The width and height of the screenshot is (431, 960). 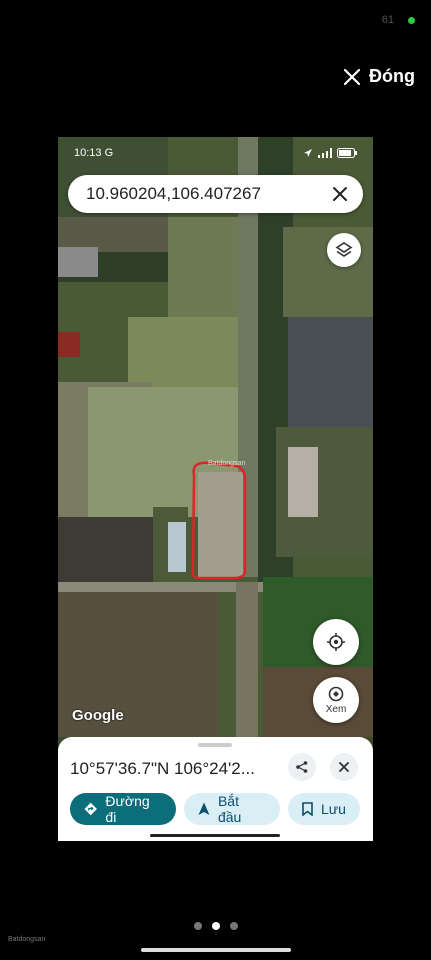 What do you see at coordinates (307, 809) in the screenshot?
I see `bookmark-icon` at bounding box center [307, 809].